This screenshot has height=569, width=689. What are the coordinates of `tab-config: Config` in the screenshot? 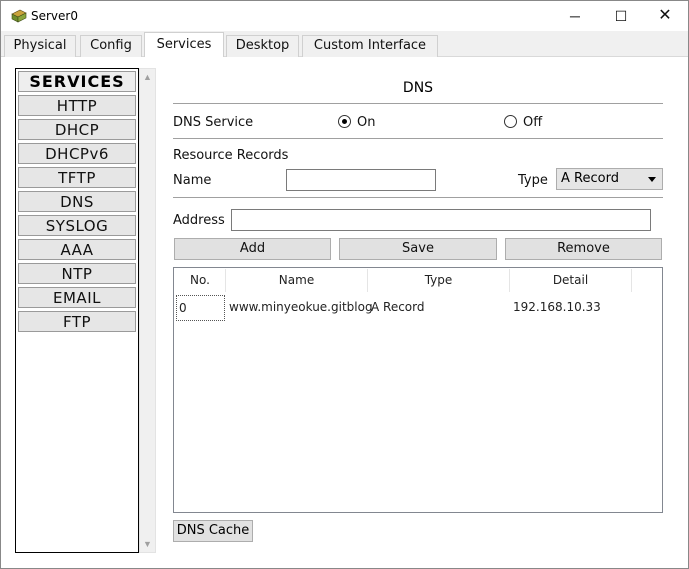 It's located at (111, 46).